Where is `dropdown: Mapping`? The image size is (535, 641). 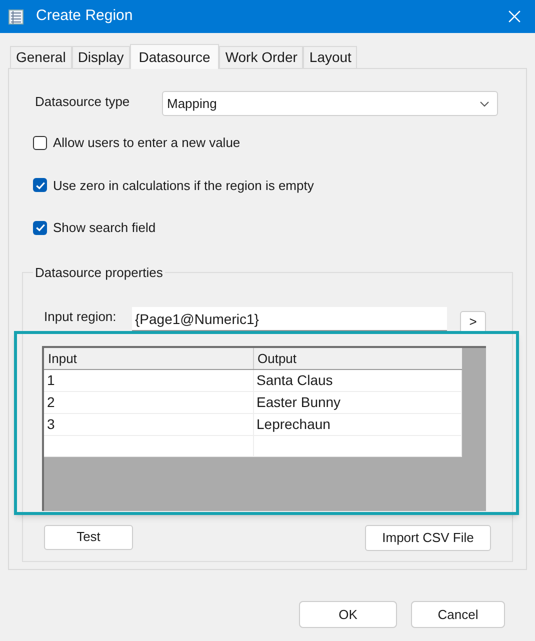
dropdown: Mapping is located at coordinates (330, 103).